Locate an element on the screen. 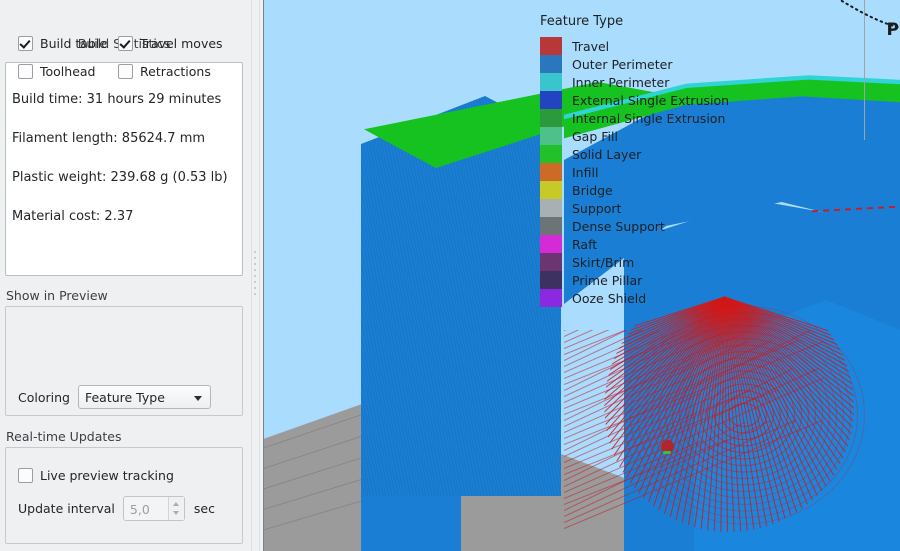 The height and width of the screenshot is (551, 900). legend-item: Travel is located at coordinates (635, 46).